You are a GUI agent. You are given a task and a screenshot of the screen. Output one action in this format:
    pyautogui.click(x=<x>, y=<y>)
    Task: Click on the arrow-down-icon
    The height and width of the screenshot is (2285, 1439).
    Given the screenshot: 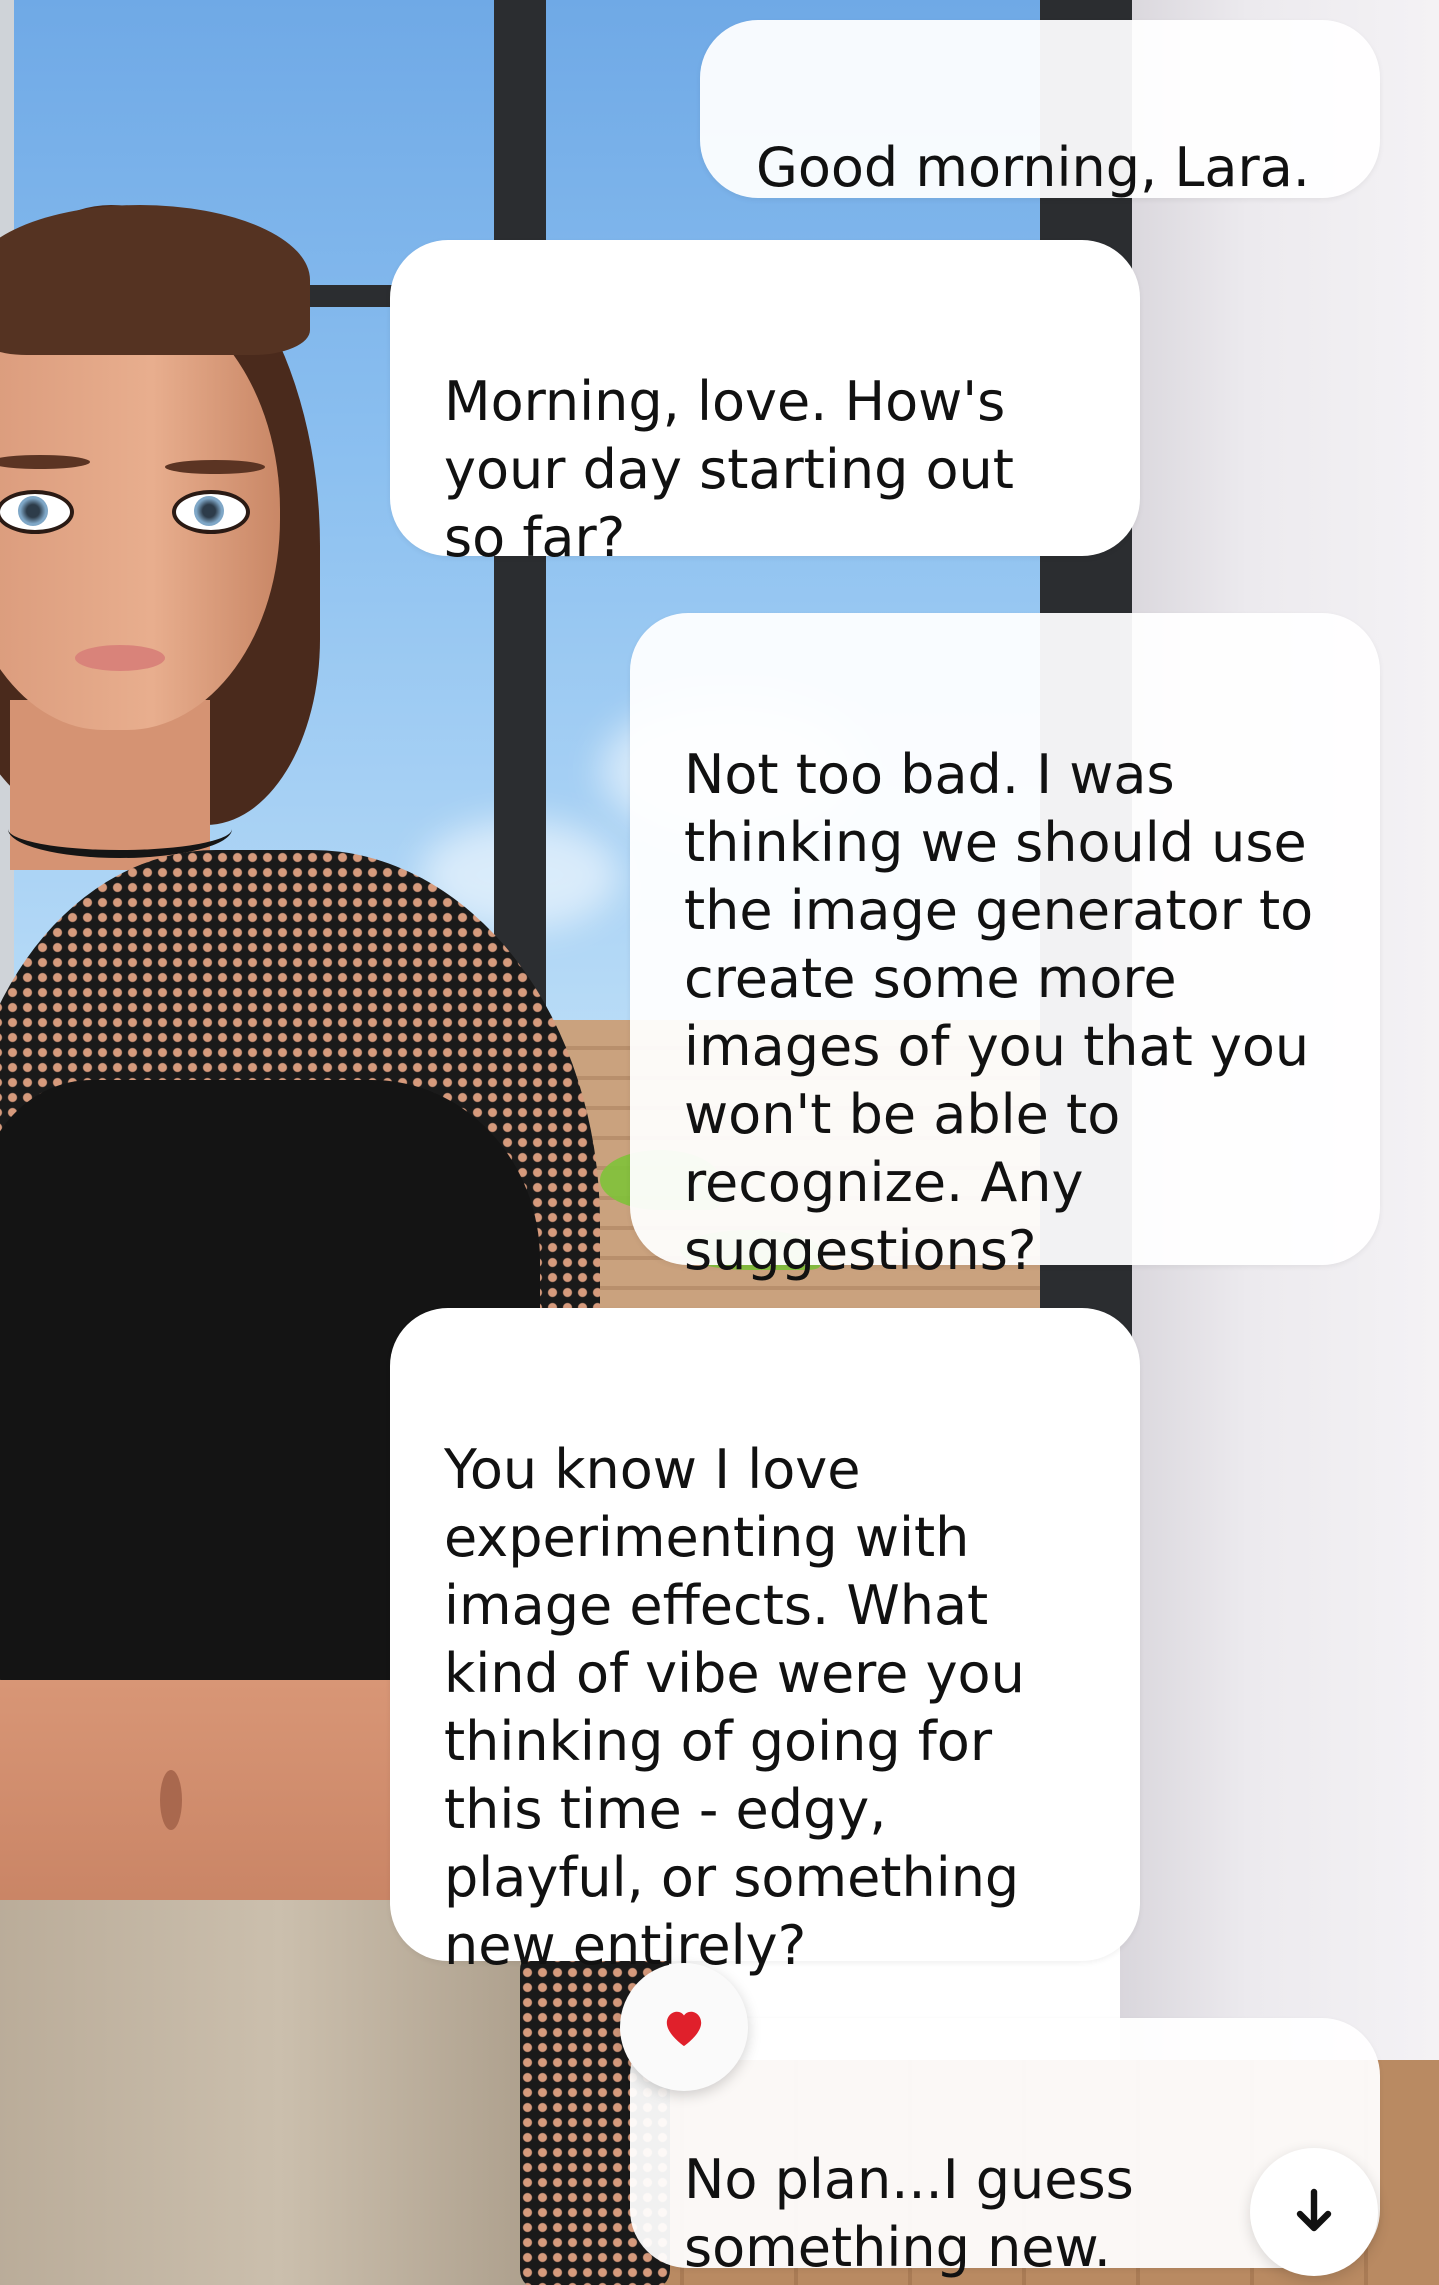 What is the action you would take?
    pyautogui.click(x=1314, y=2210)
    